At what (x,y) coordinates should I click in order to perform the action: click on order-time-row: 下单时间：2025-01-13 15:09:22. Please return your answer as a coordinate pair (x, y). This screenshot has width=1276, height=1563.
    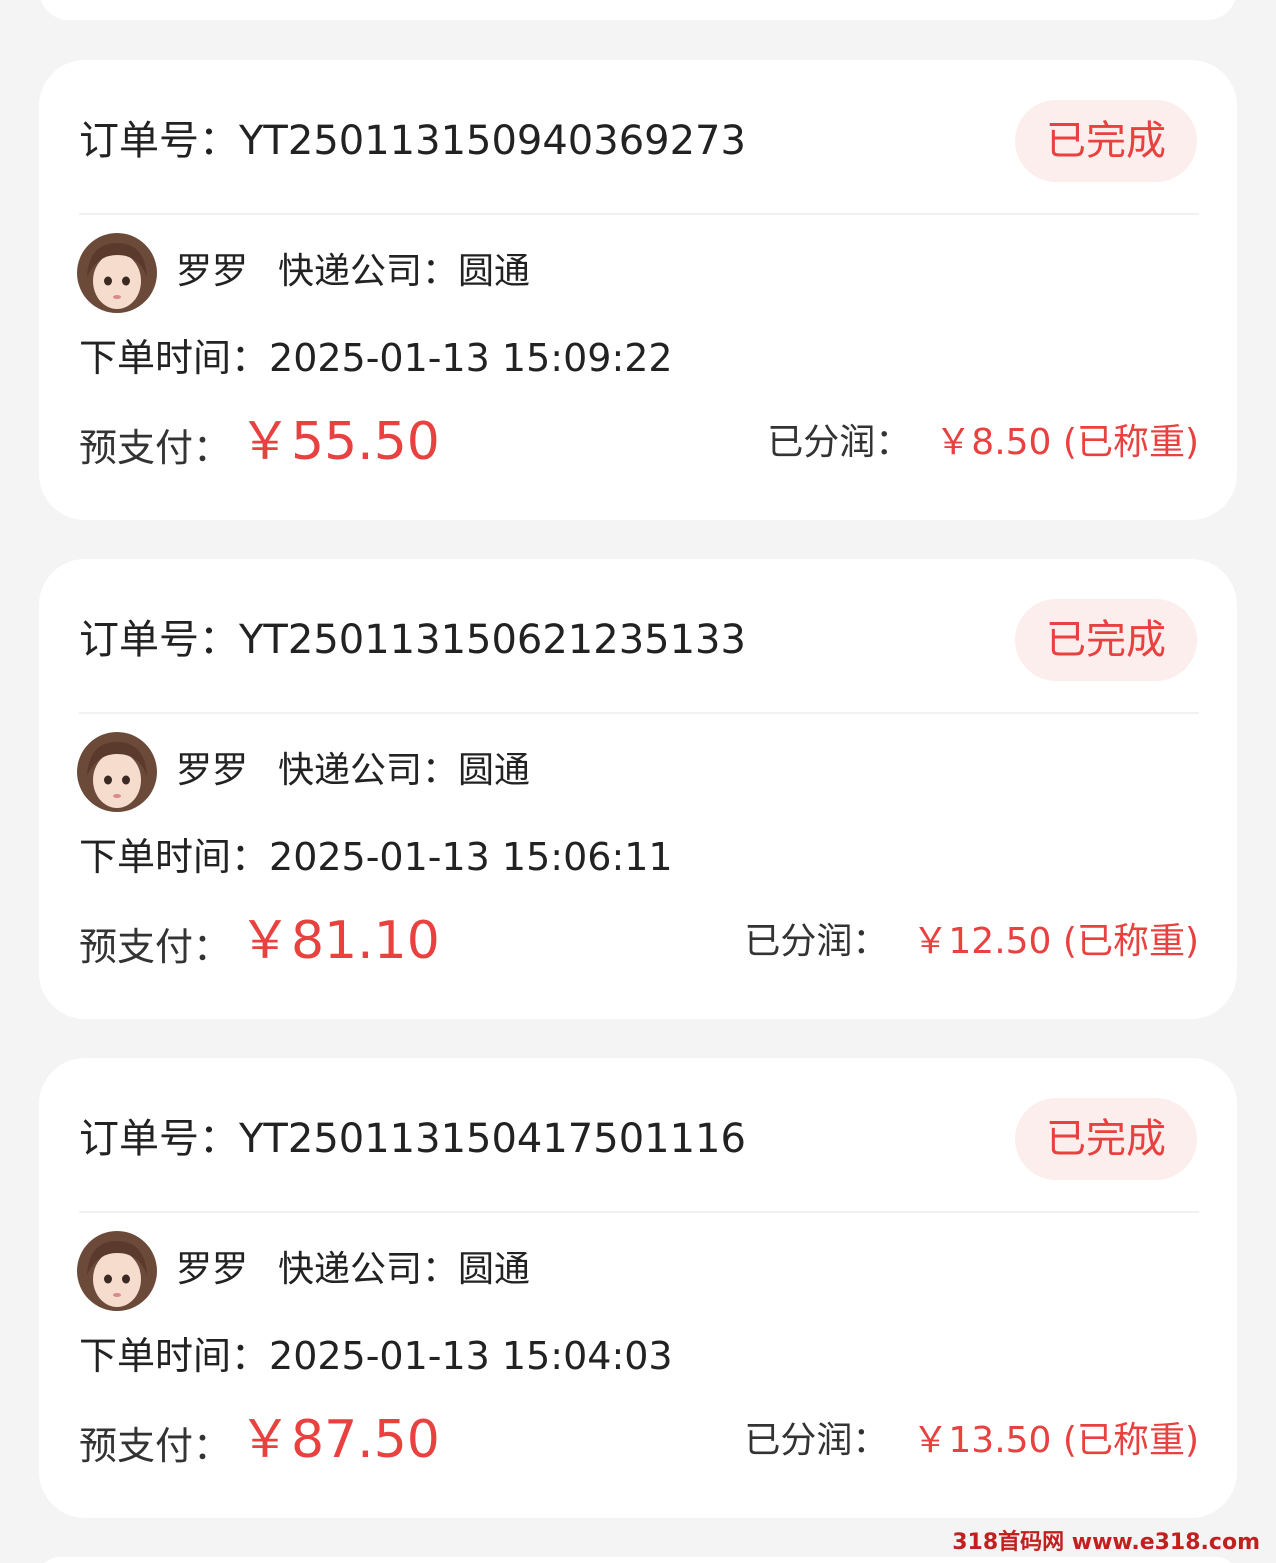
    Looking at the image, I should click on (376, 358).